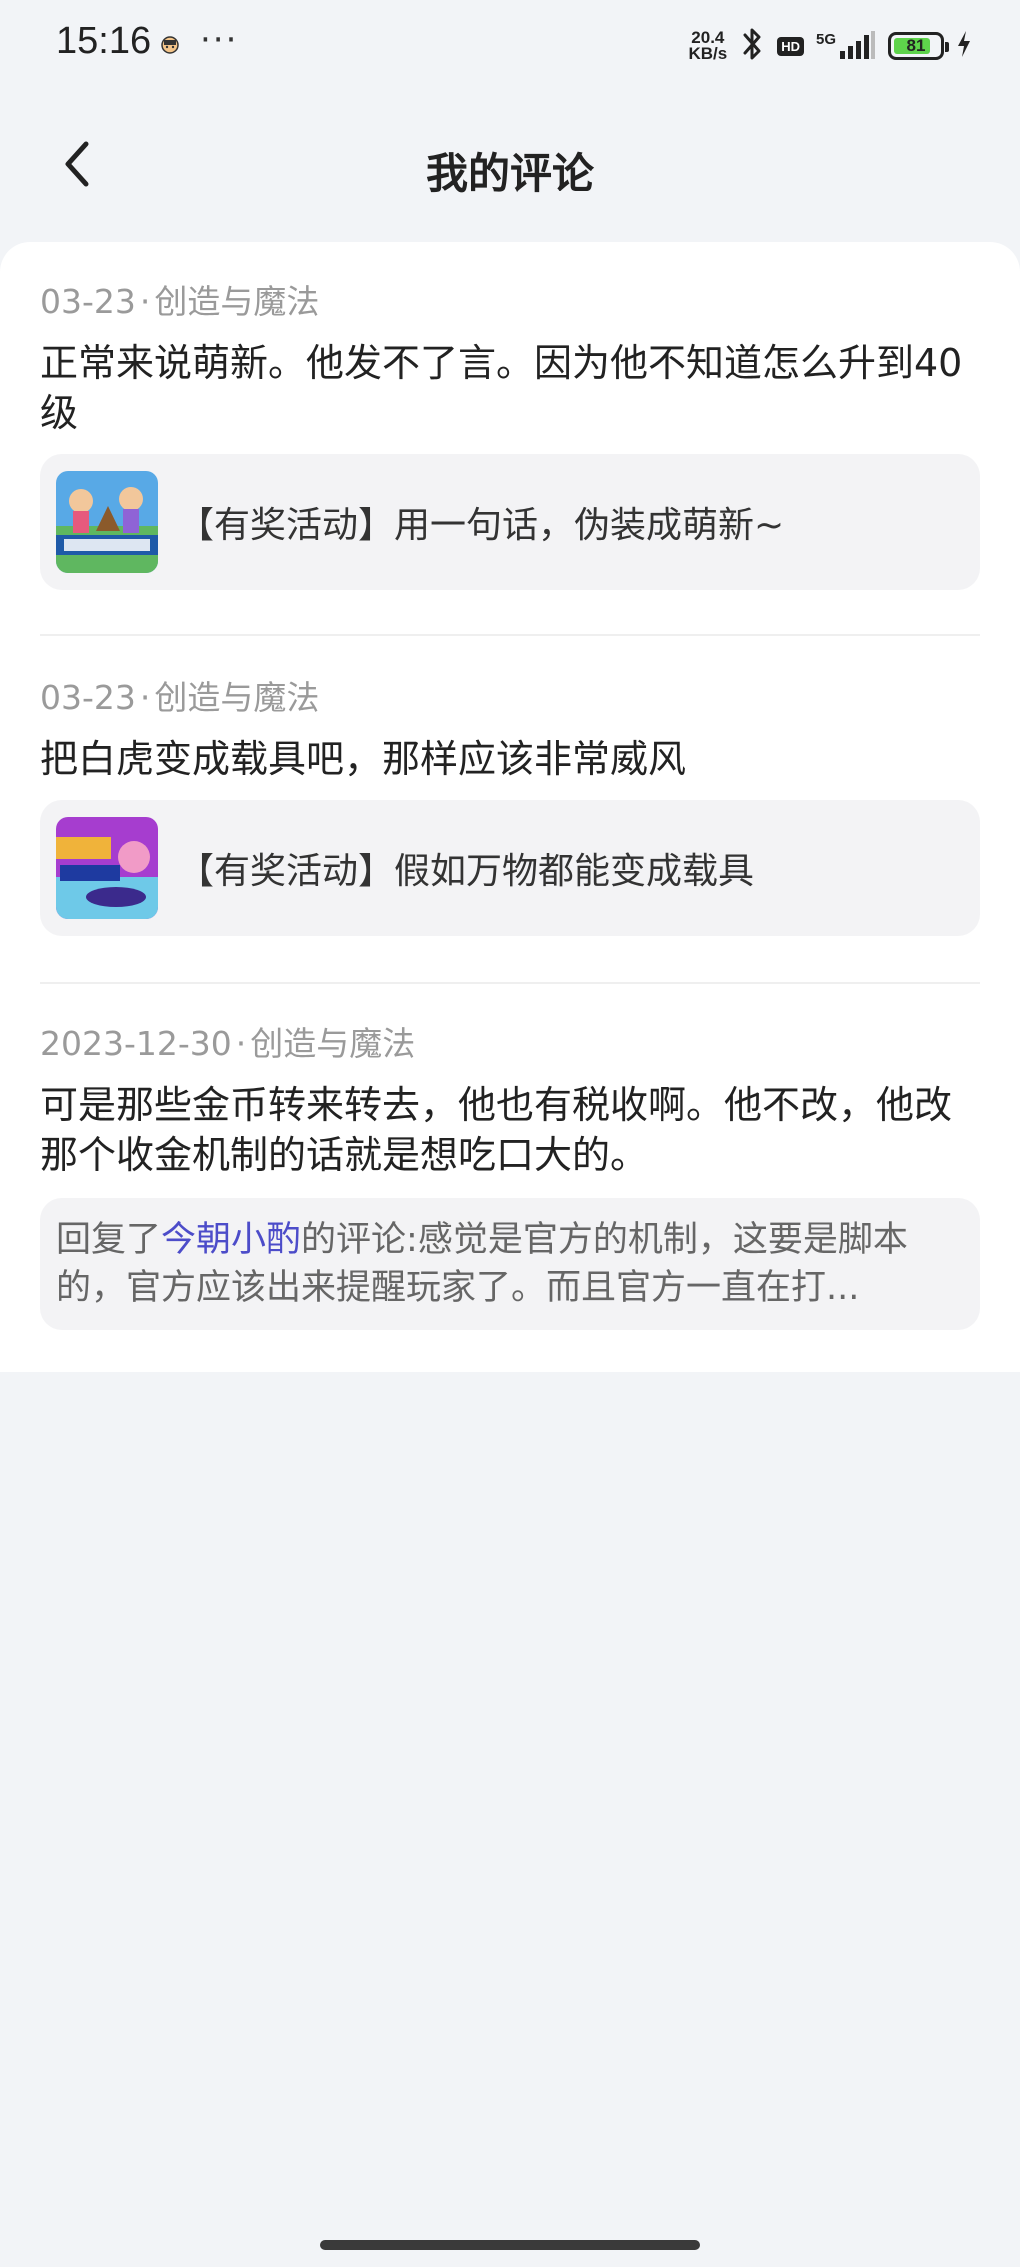 The width and height of the screenshot is (1020, 2267). I want to click on header: 我的评论, so click(510, 165).